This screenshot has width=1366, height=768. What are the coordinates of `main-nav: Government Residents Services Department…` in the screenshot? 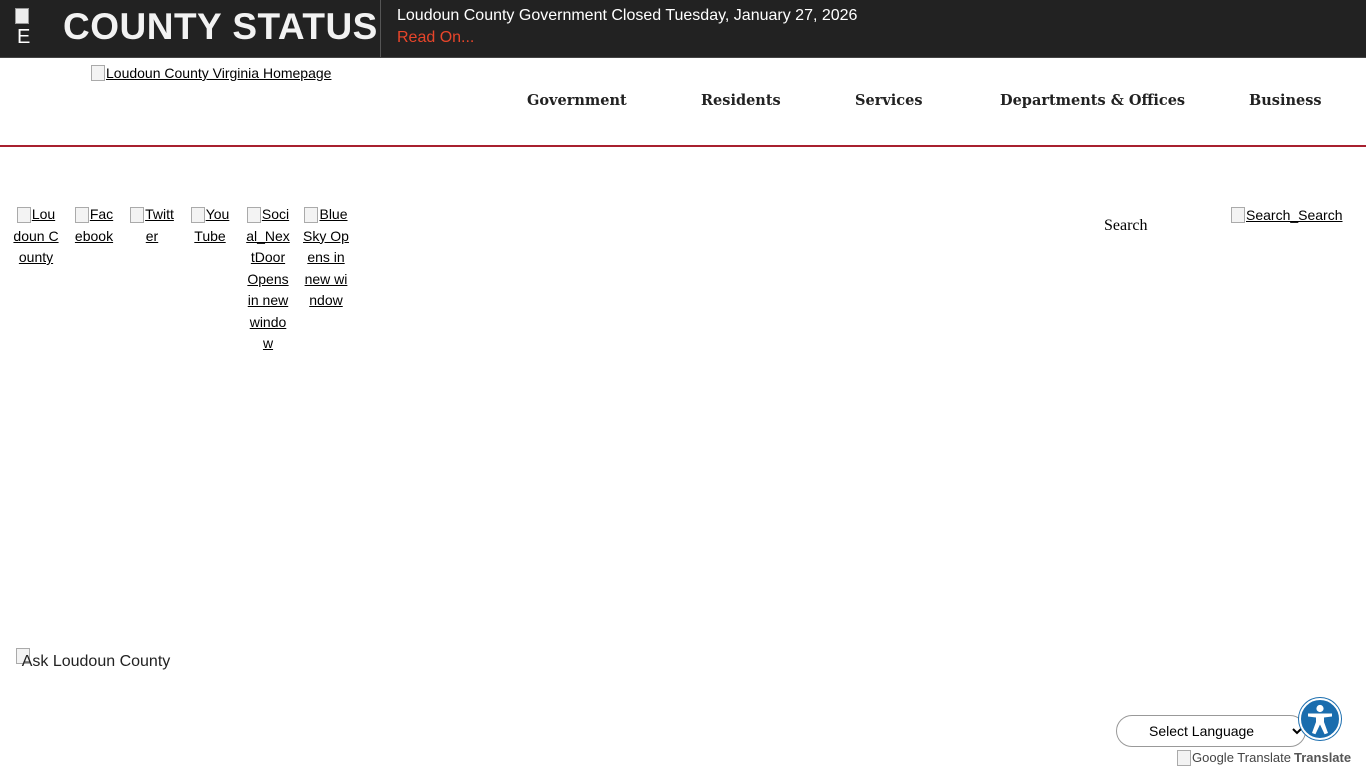 It's located at (683, 102).